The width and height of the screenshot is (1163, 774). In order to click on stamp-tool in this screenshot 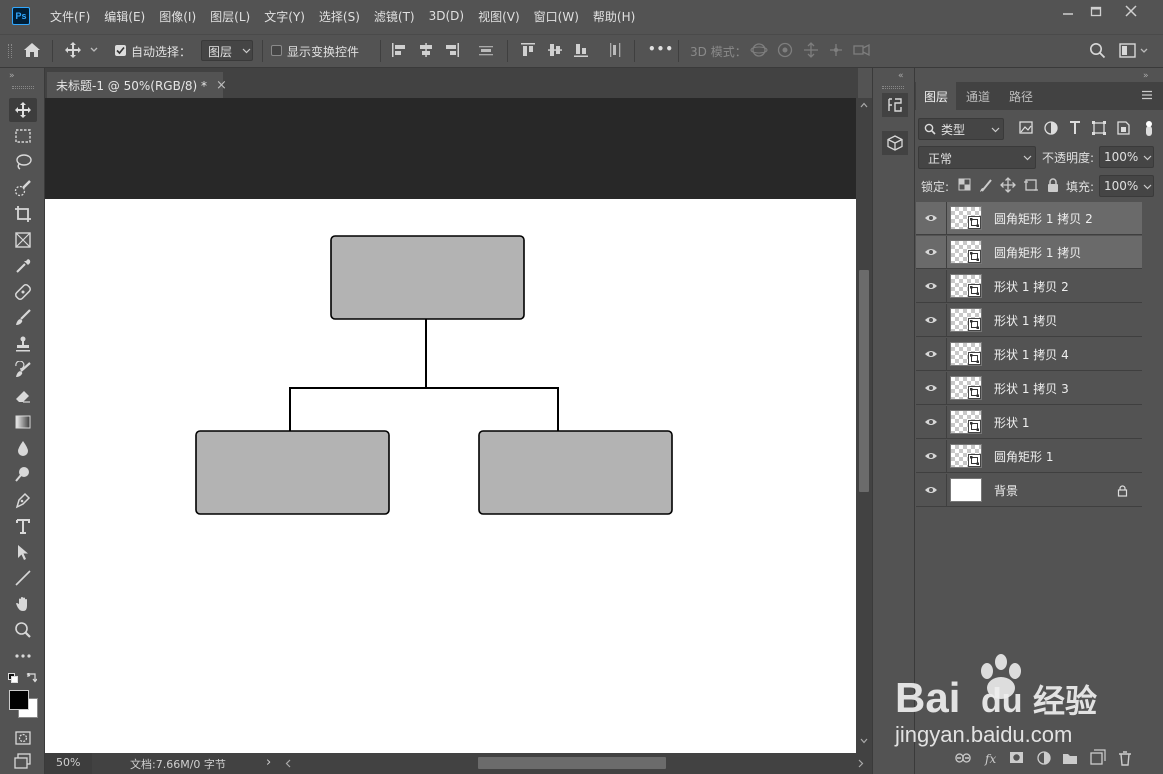, I will do `click(23, 344)`.